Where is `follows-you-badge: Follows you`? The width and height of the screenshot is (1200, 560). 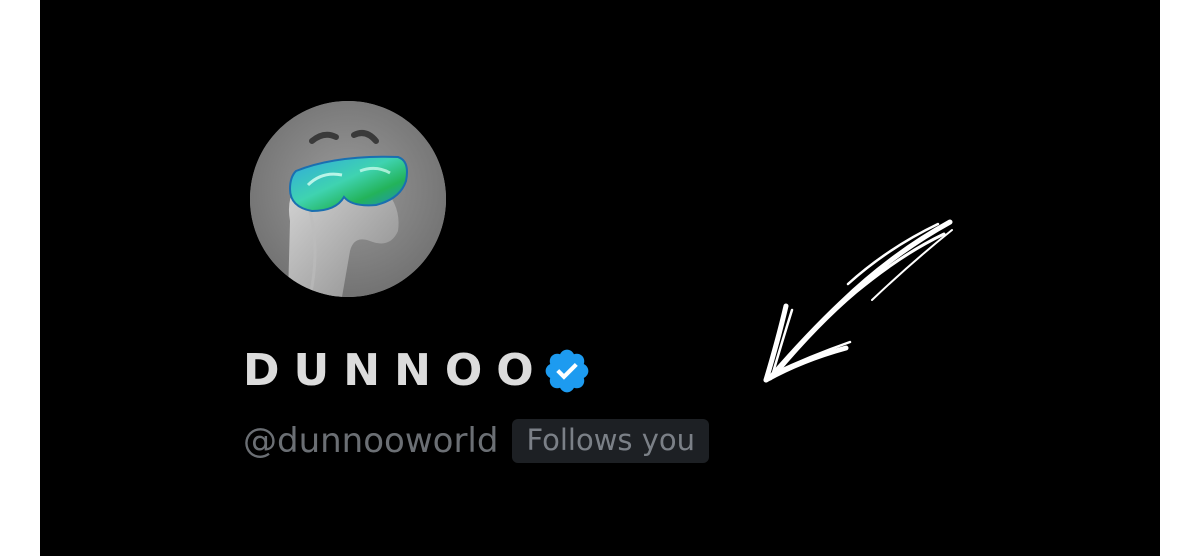 follows-you-badge: Follows you is located at coordinates (611, 441).